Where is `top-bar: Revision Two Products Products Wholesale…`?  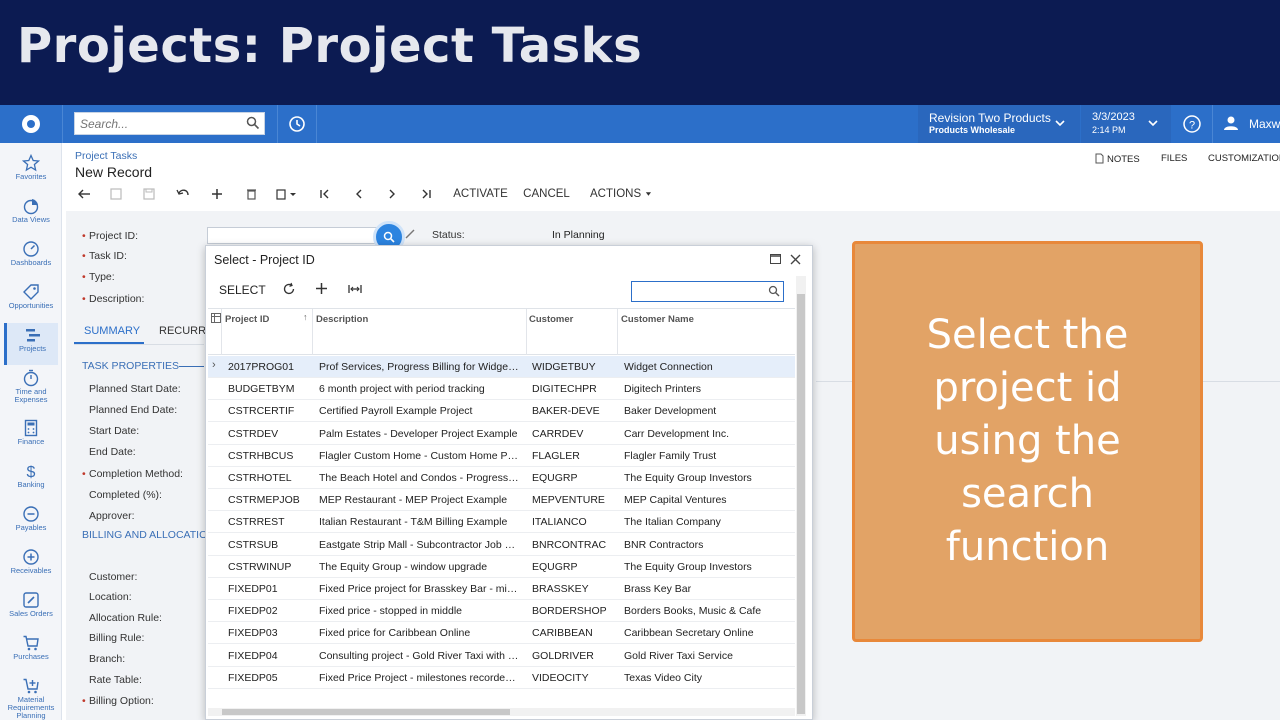
top-bar: Revision Two Products Products Wholesale… is located at coordinates (640, 124).